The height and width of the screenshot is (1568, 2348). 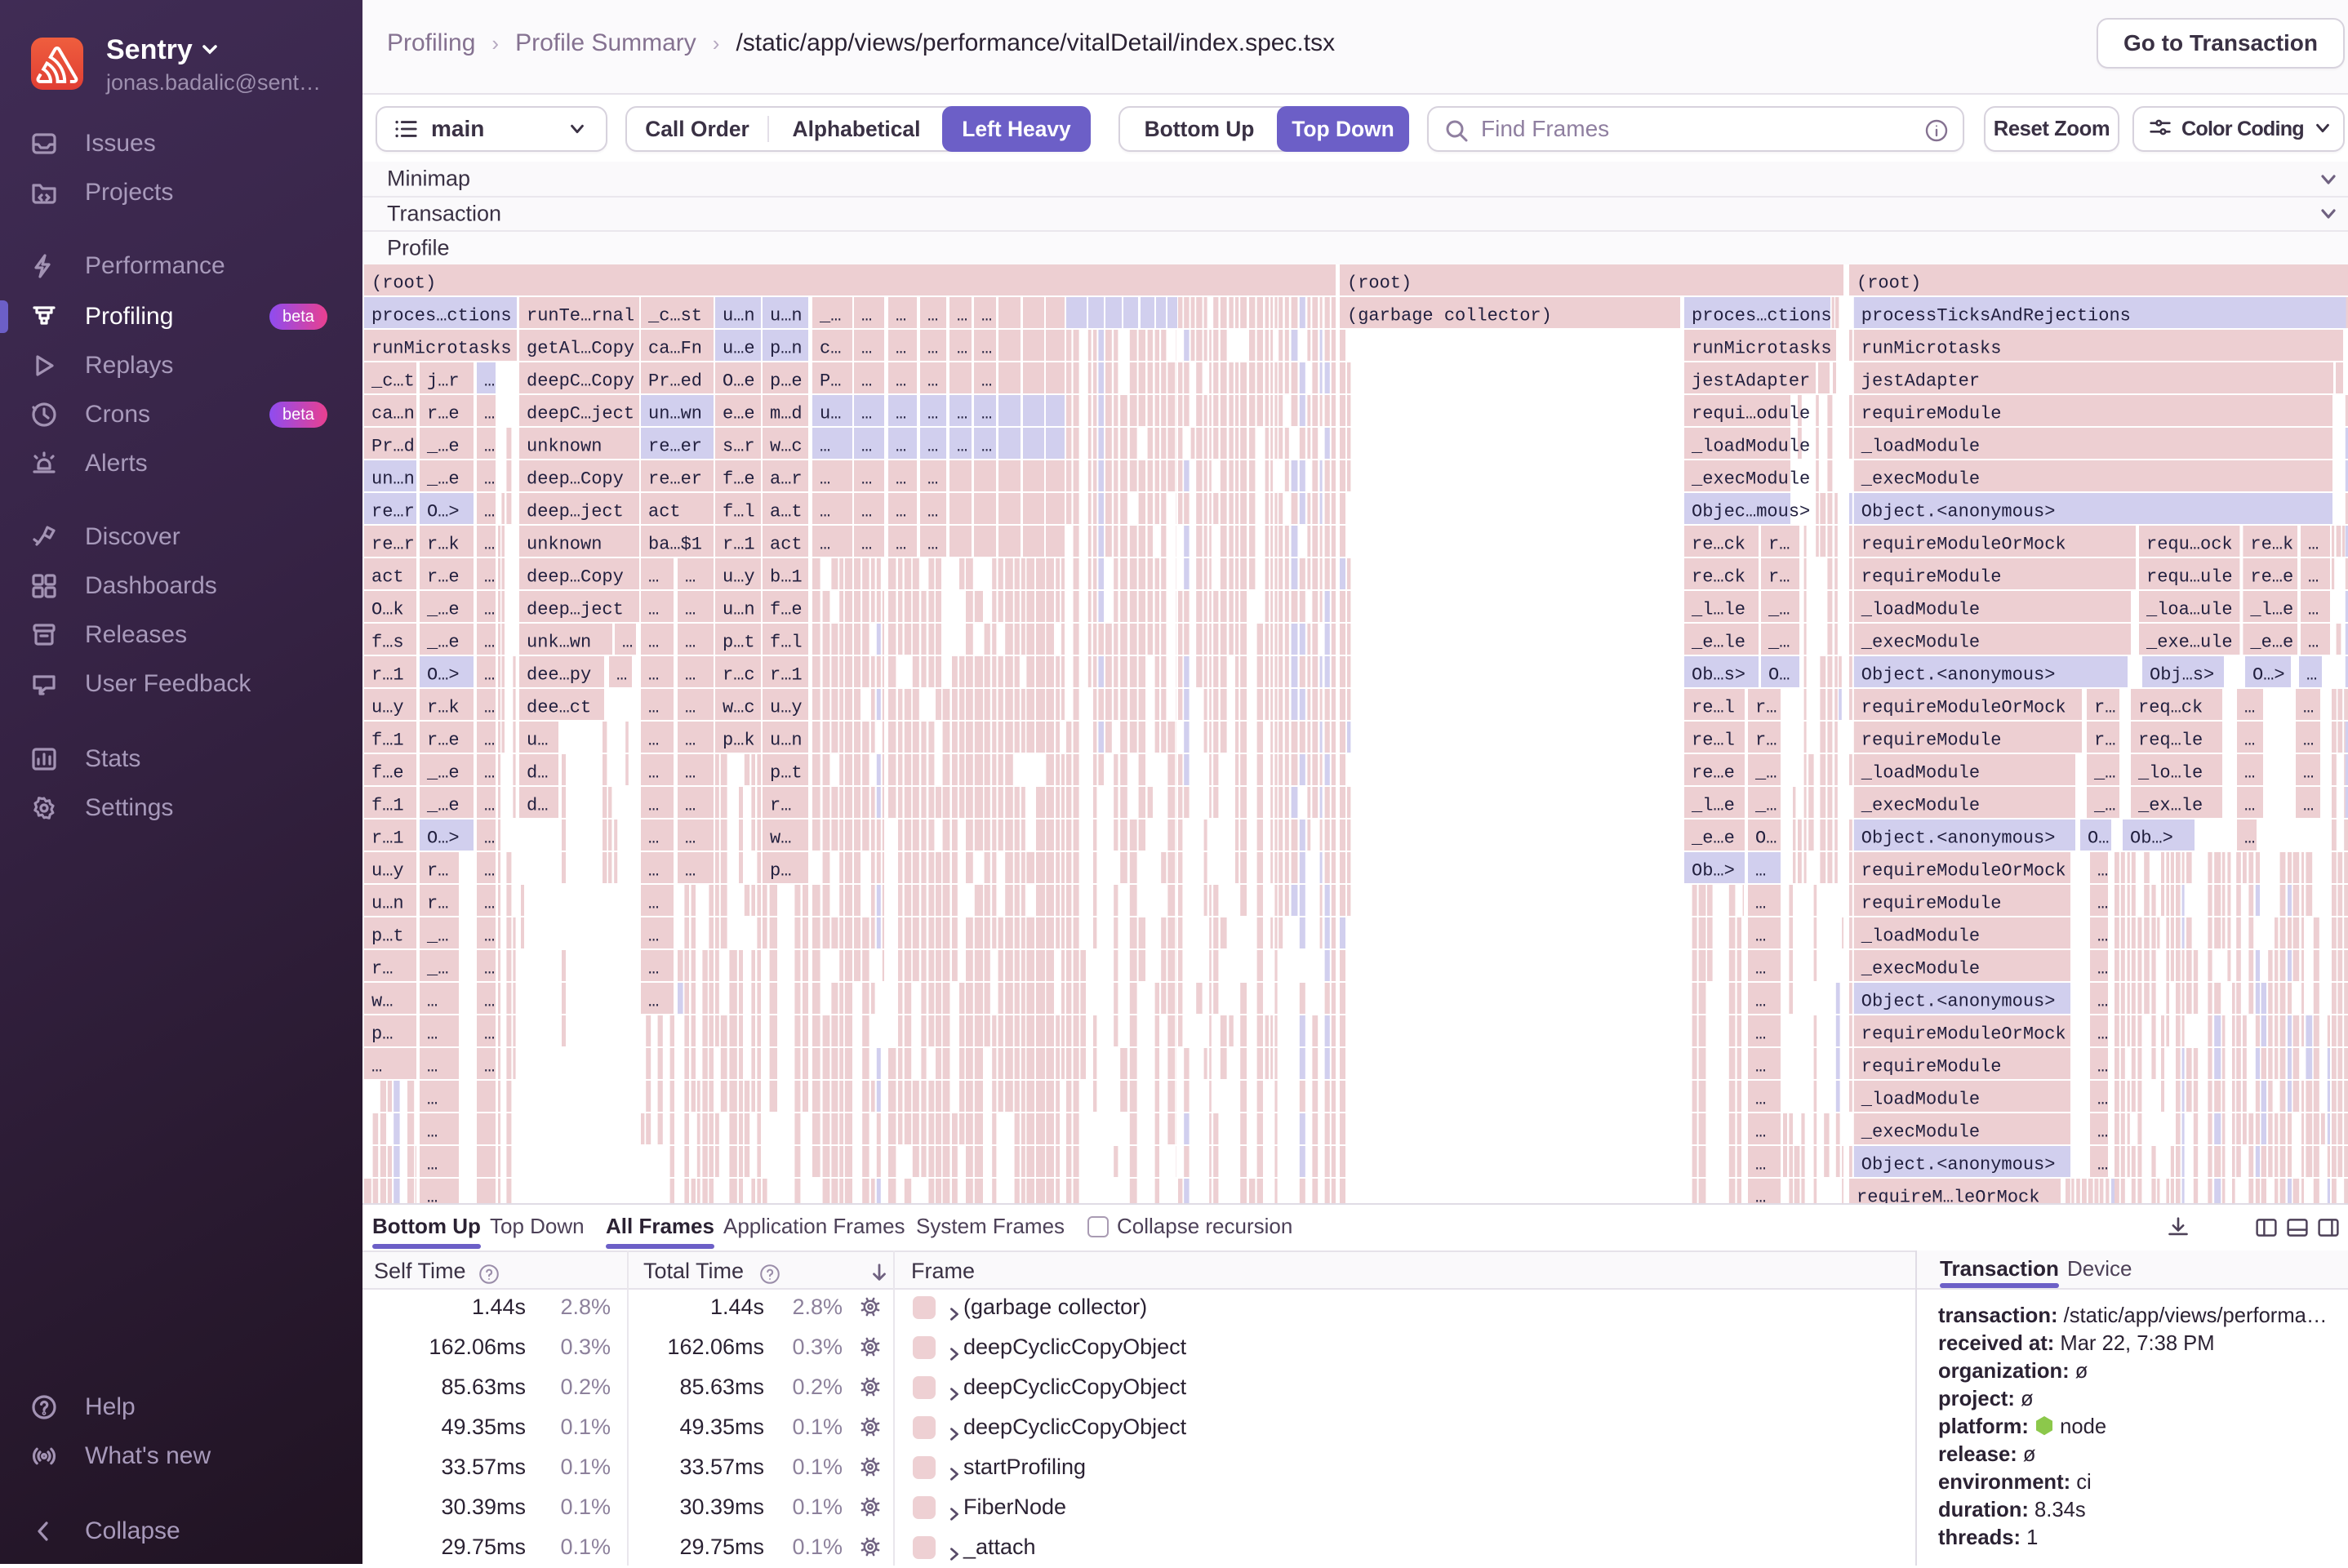 What do you see at coordinates (387, 643) in the screenshot?
I see `svg-text: f…s` at bounding box center [387, 643].